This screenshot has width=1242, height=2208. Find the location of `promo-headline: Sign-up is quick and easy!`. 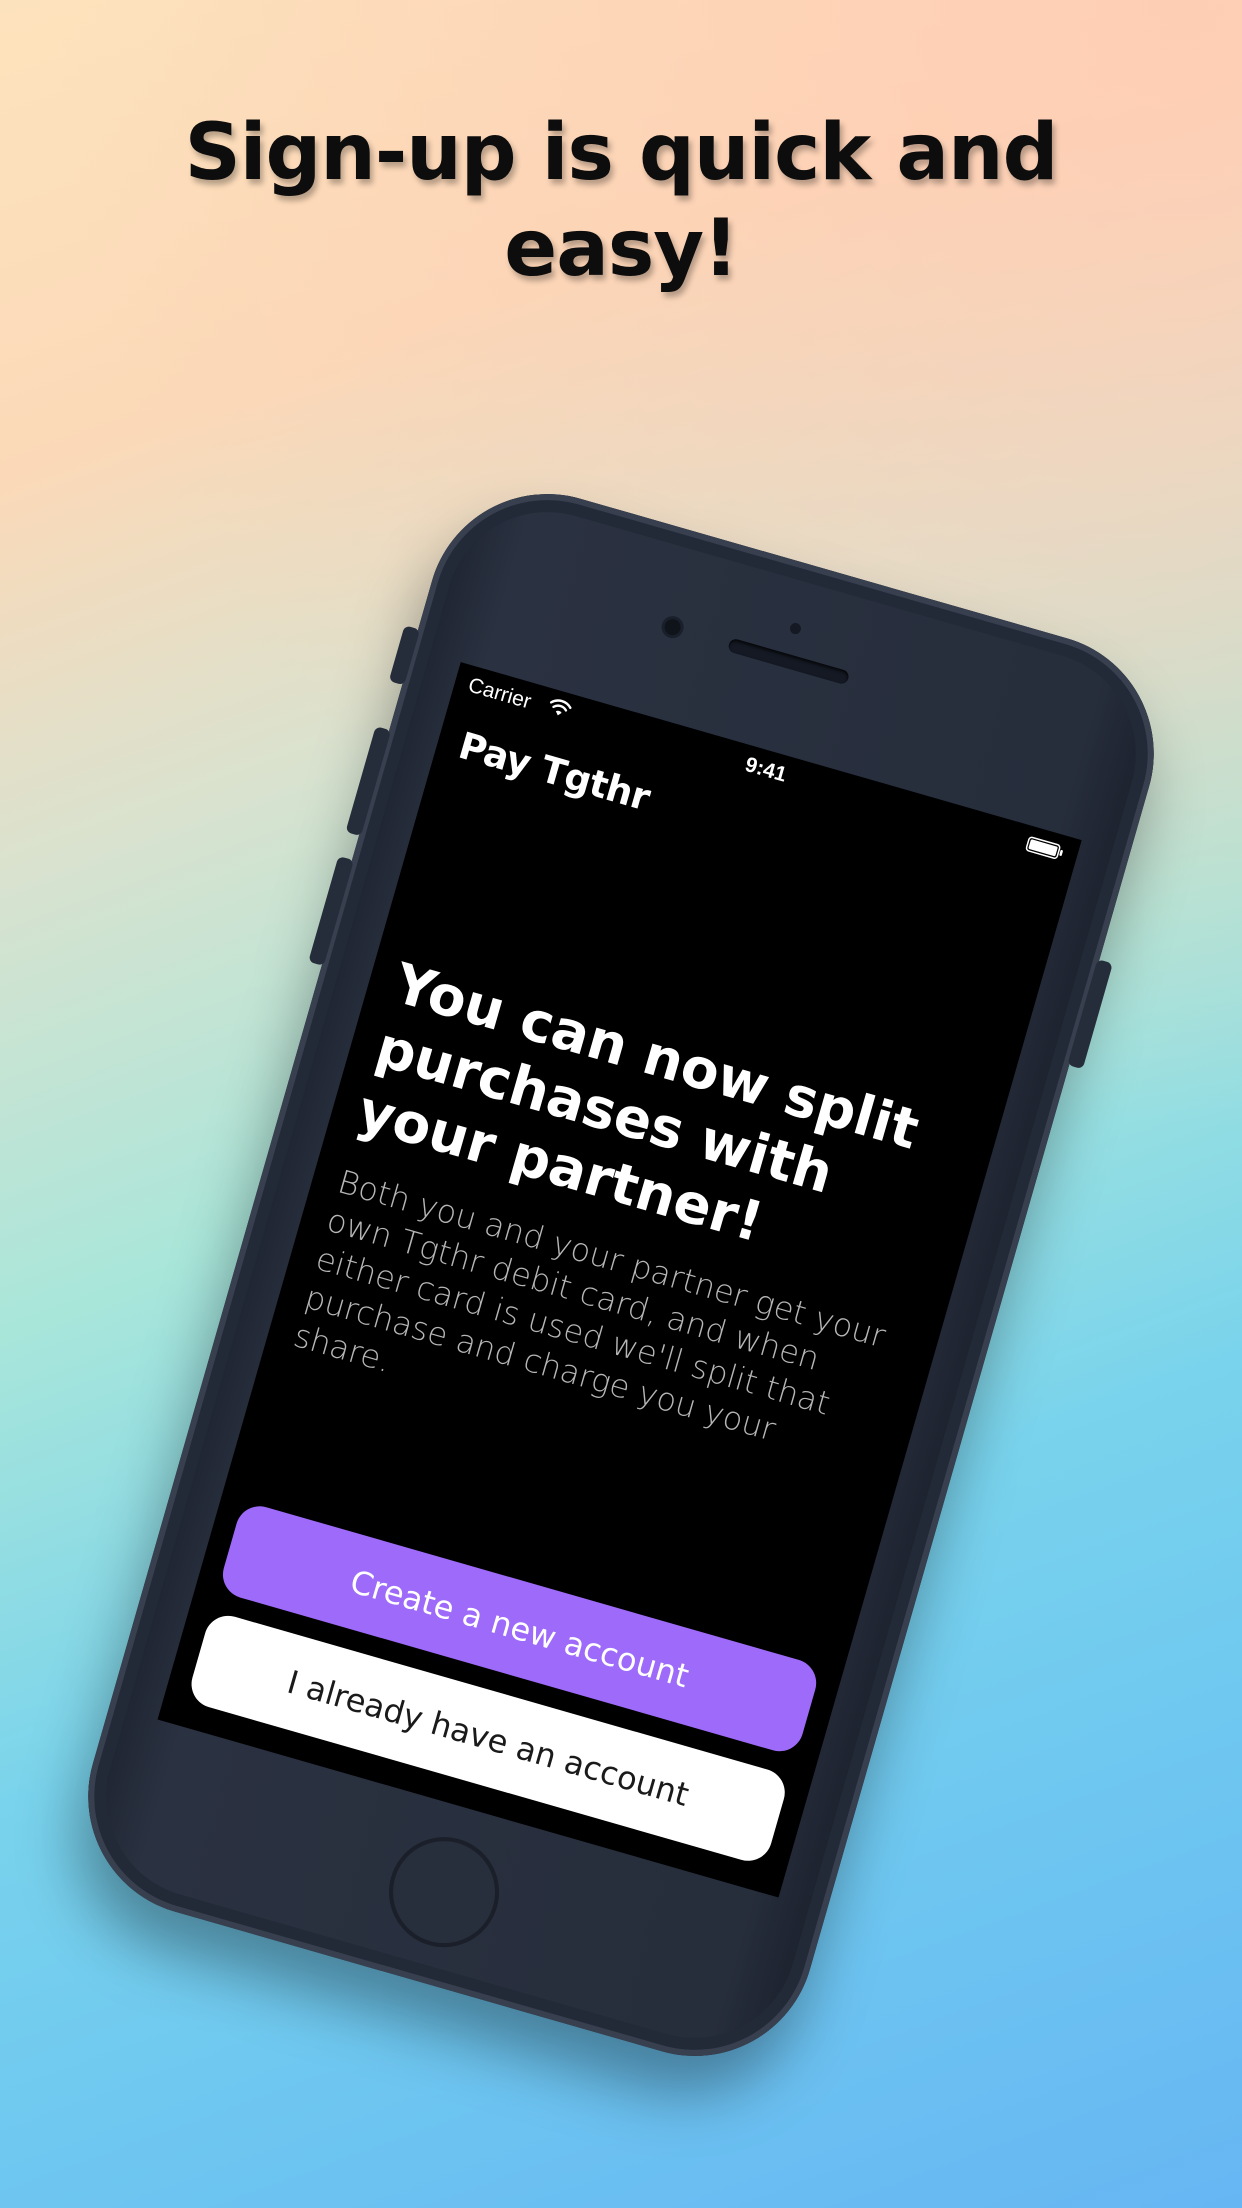

promo-headline: Sign-up is quick and easy! is located at coordinates (621, 201).